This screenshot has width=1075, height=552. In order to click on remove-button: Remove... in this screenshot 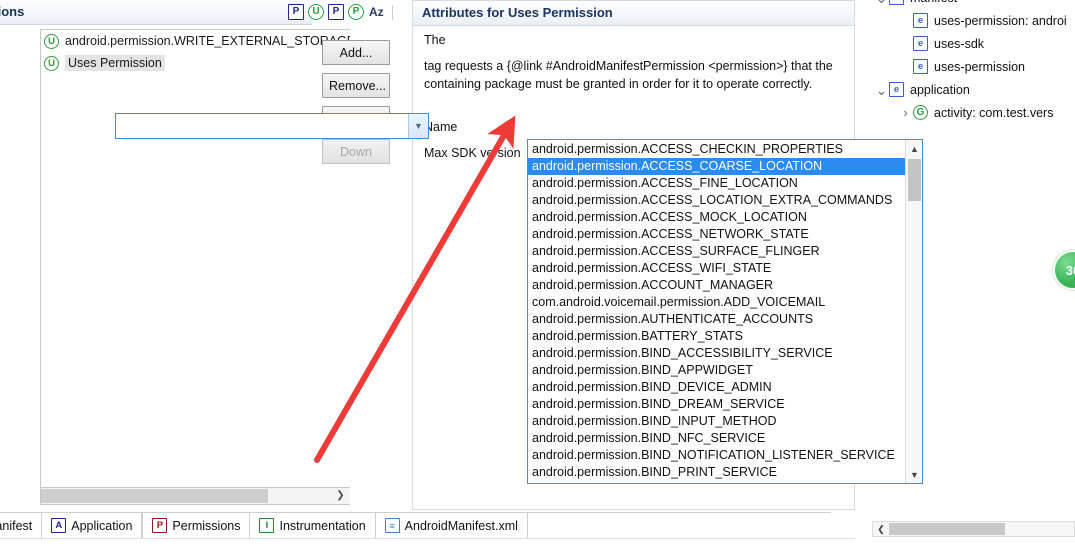, I will do `click(356, 85)`.